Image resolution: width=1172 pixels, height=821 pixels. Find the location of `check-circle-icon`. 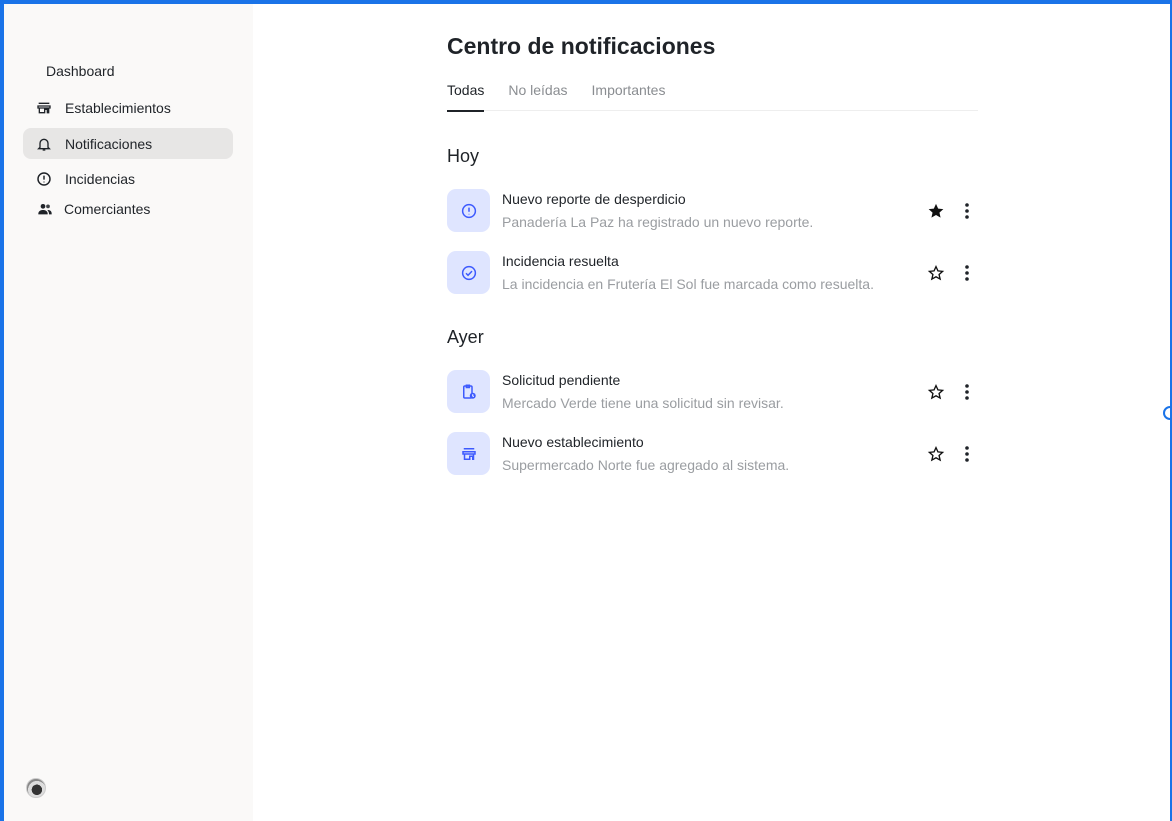

check-circle-icon is located at coordinates (468, 272).